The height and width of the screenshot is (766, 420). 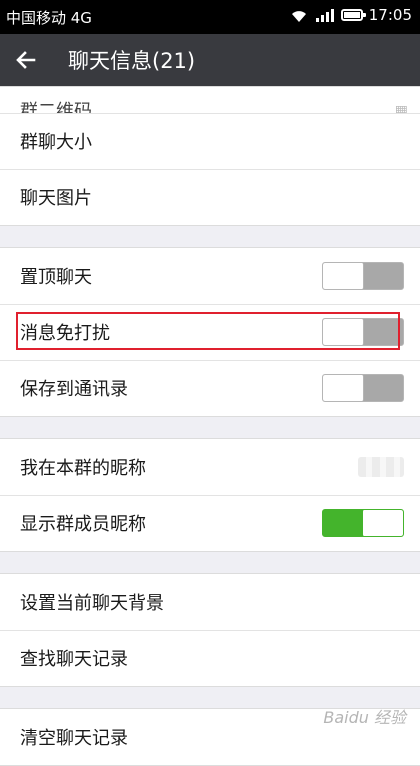 I want to click on battery-icon, so click(x=353, y=15).